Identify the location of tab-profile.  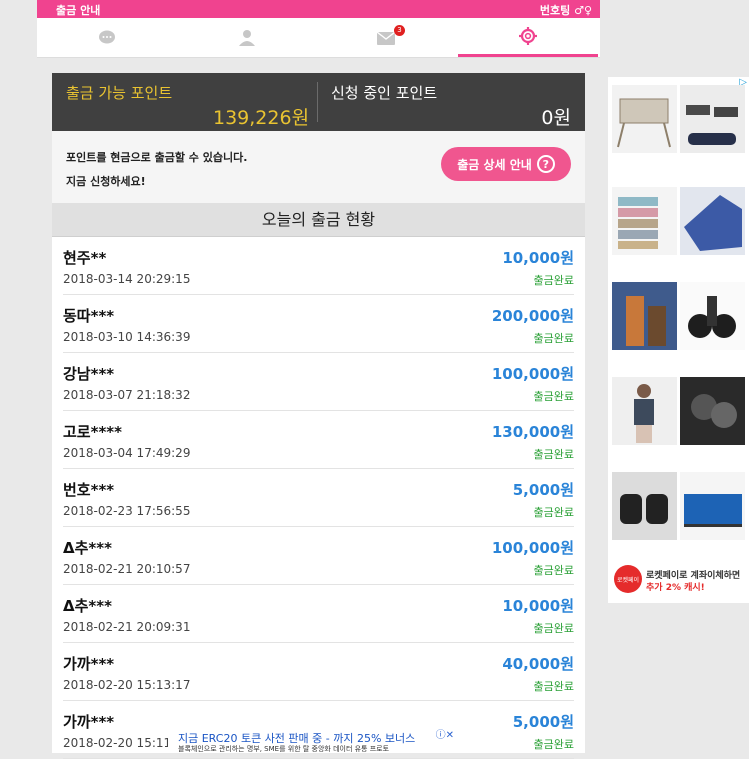
(247, 37).